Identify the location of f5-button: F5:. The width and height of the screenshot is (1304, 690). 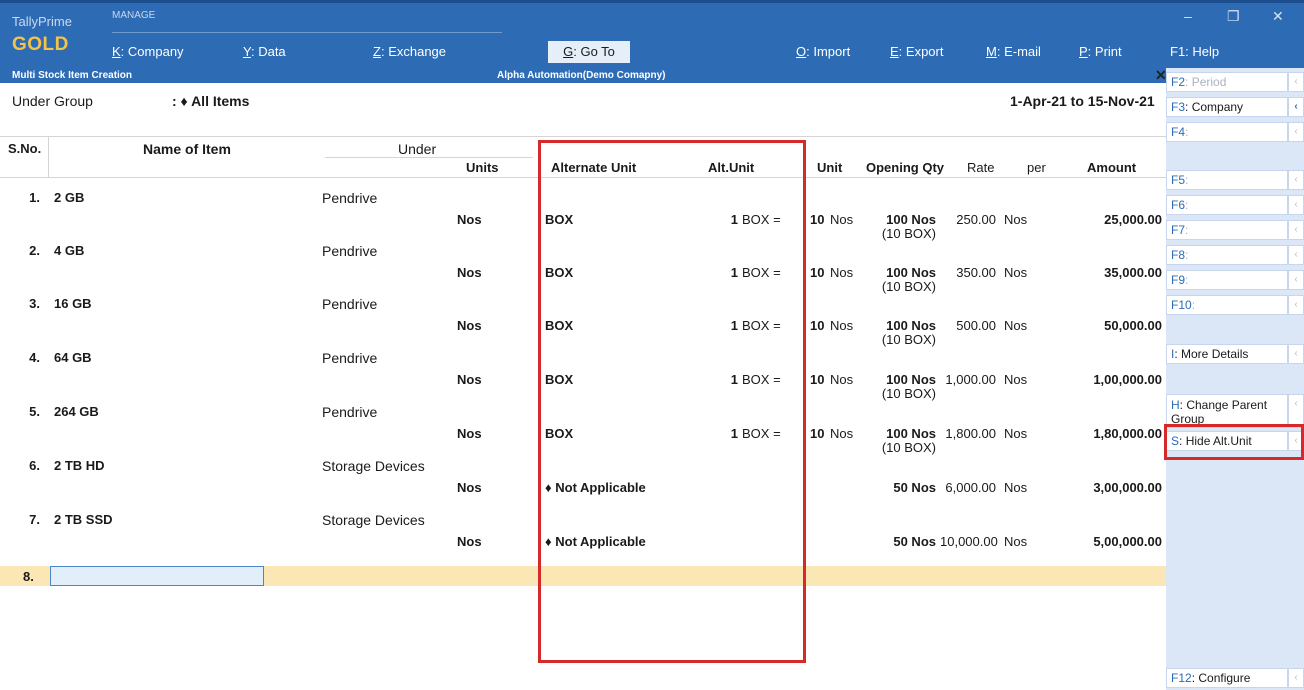
(1227, 180).